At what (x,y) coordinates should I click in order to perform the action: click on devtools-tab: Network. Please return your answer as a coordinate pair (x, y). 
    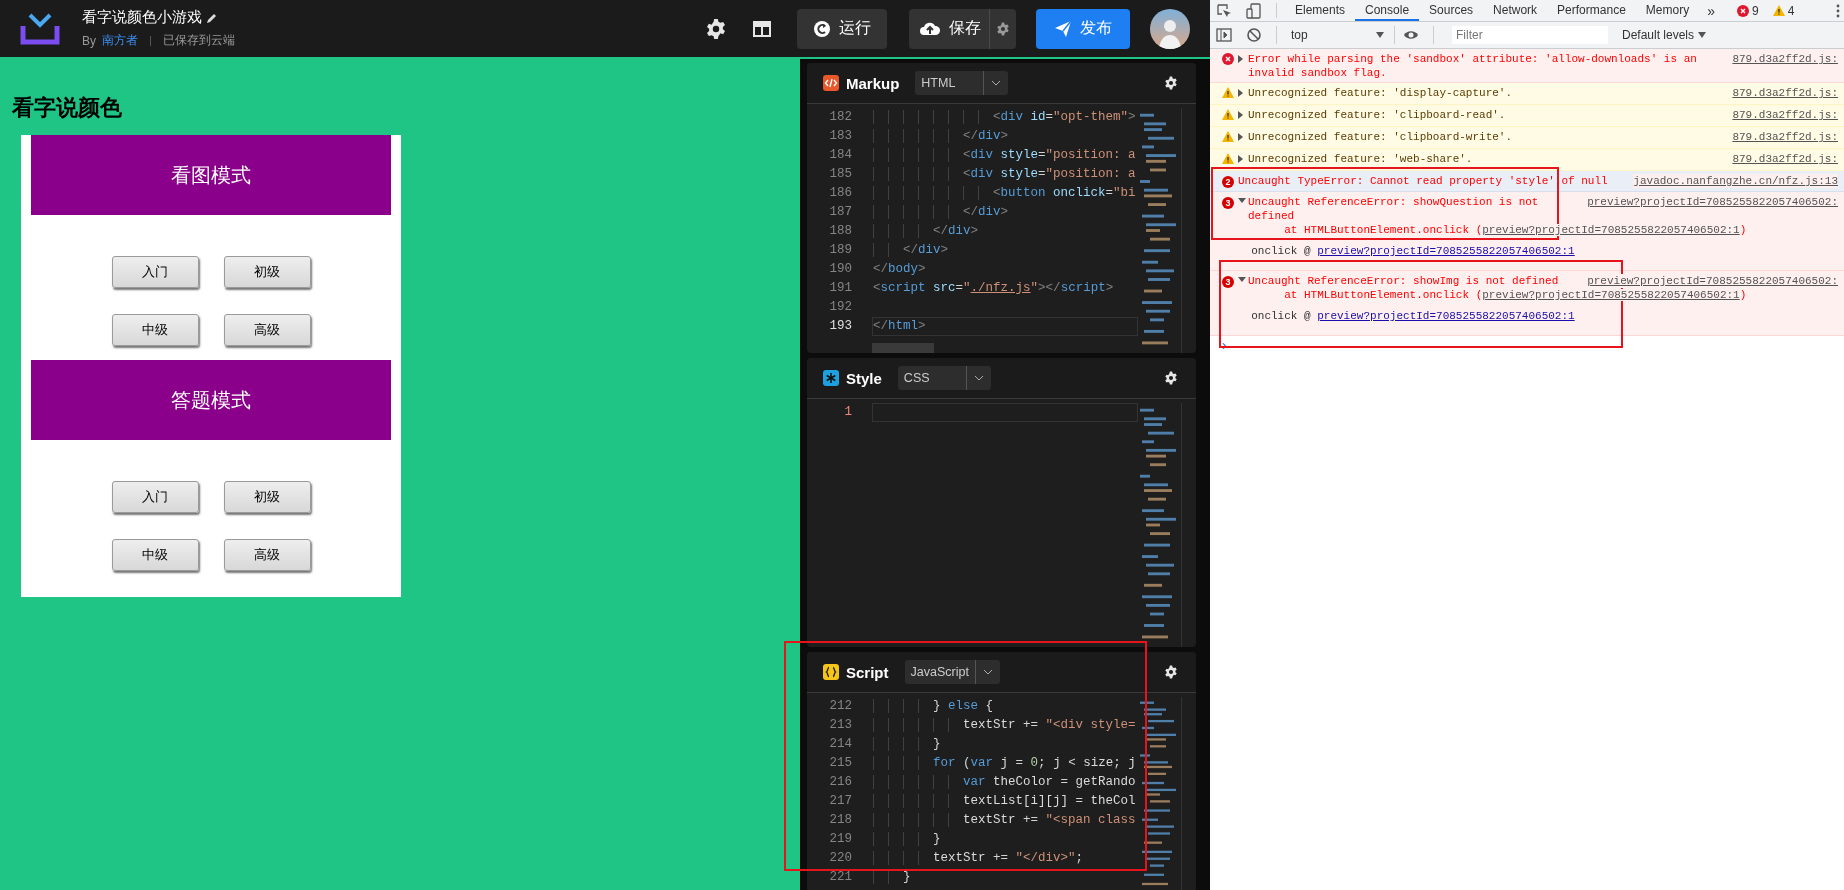
    Looking at the image, I should click on (1515, 10).